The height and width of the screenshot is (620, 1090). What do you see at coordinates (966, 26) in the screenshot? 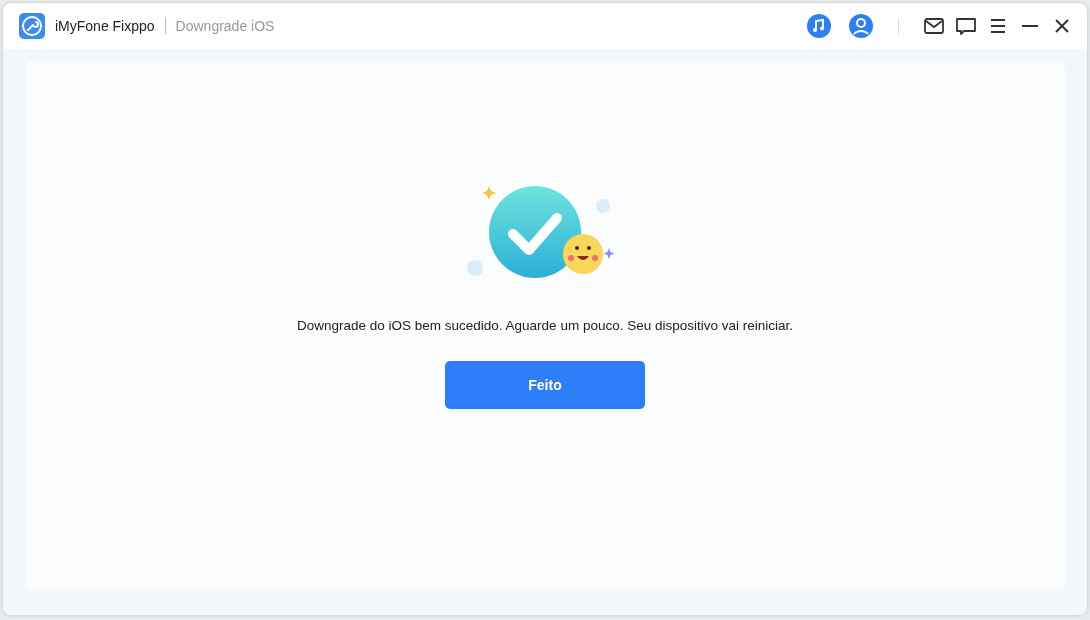
I see `chat-icon` at bounding box center [966, 26].